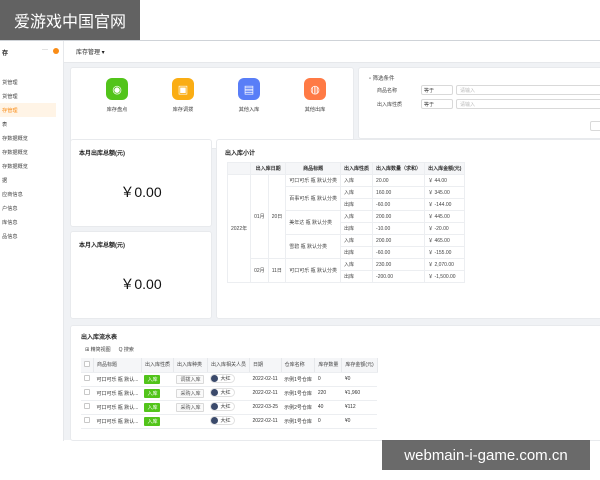 The width and height of the screenshot is (600, 480). I want to click on quick-action-button: ◉ 库存盘点, so click(117, 95).